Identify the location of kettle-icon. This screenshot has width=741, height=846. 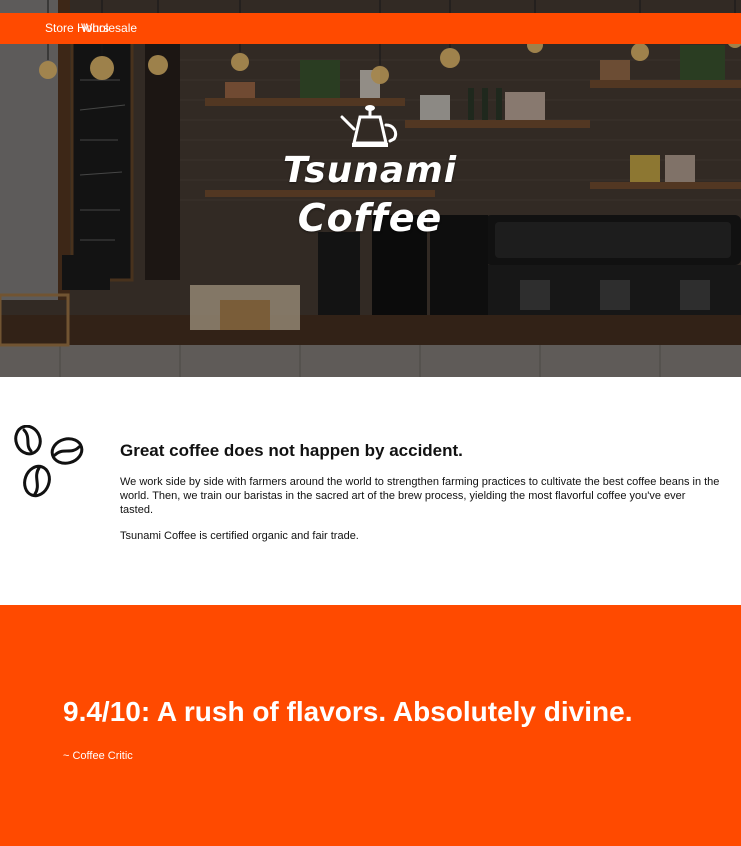
(369, 126).